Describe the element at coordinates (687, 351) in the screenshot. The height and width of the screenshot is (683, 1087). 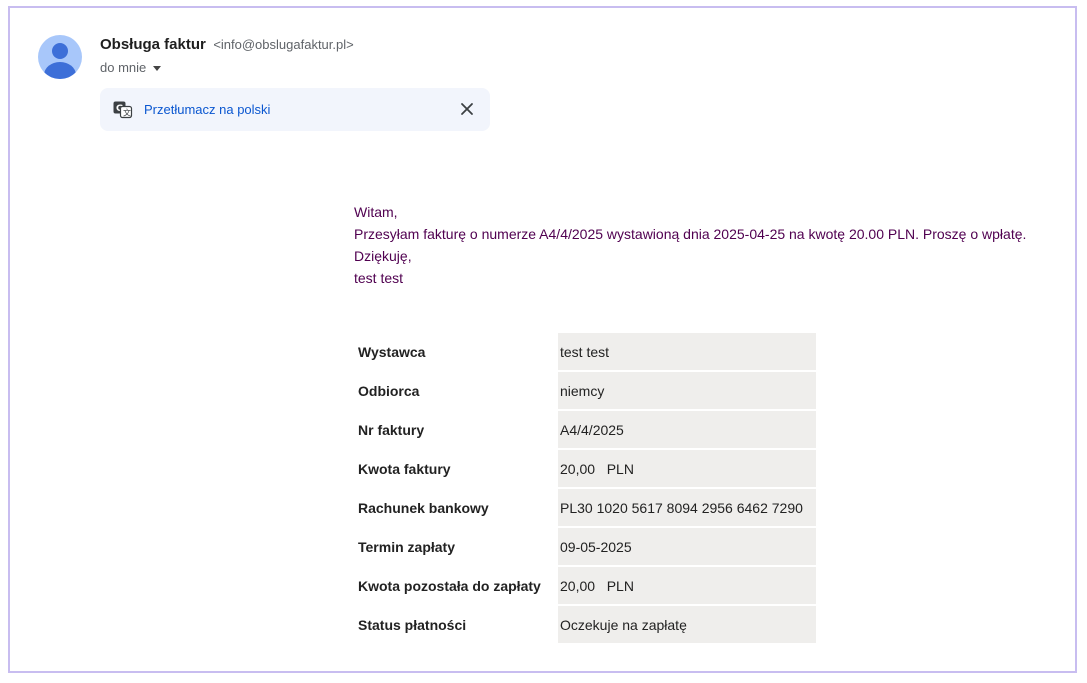
I see `row-value-issuer: test test` at that location.